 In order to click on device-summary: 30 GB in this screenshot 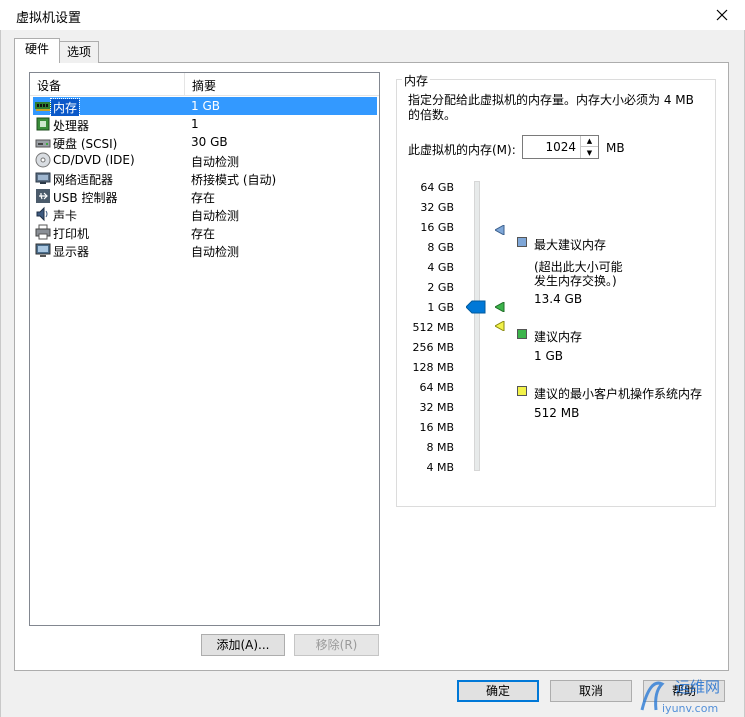, I will do `click(209, 142)`.